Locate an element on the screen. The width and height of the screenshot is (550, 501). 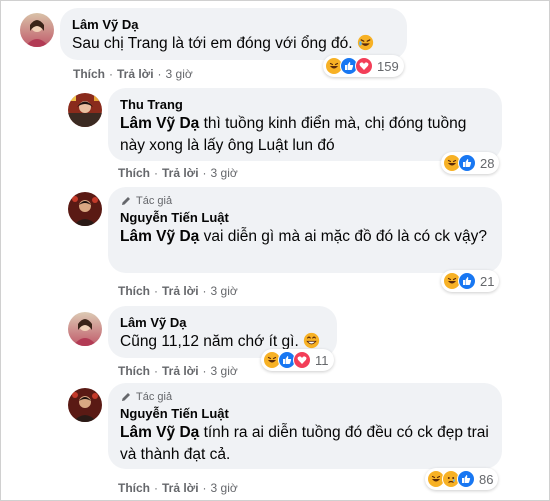
comment-body: Sau chị Trang là tới em đóng với ổng đó. is located at coordinates (212, 43).